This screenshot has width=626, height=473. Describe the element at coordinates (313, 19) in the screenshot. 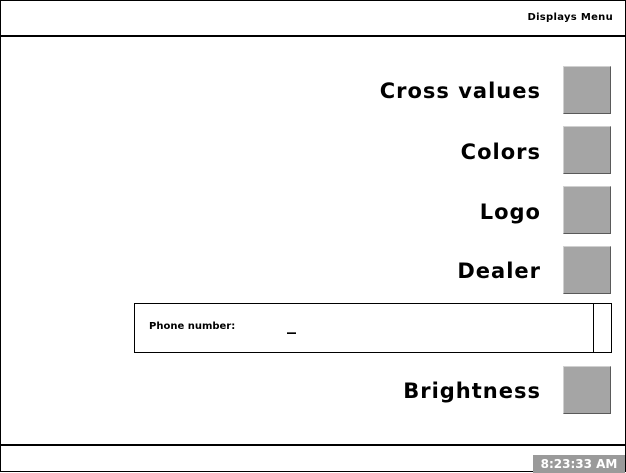

I see `header-bar: Displays Menu` at that location.